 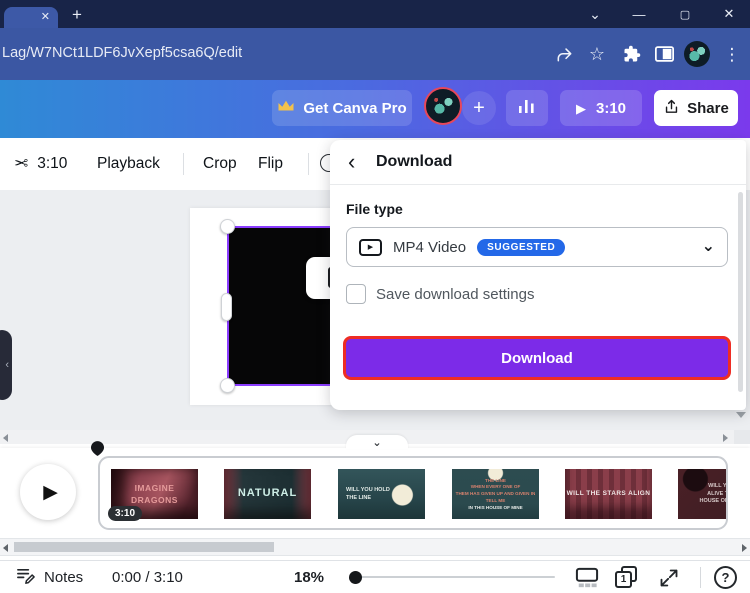 I want to click on help-button: ?, so click(x=725, y=577).